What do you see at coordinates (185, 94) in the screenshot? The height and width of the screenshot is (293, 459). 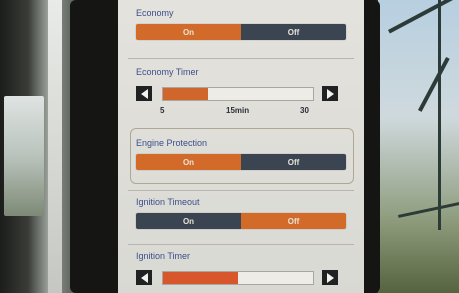 I see `economy-timer-fill` at bounding box center [185, 94].